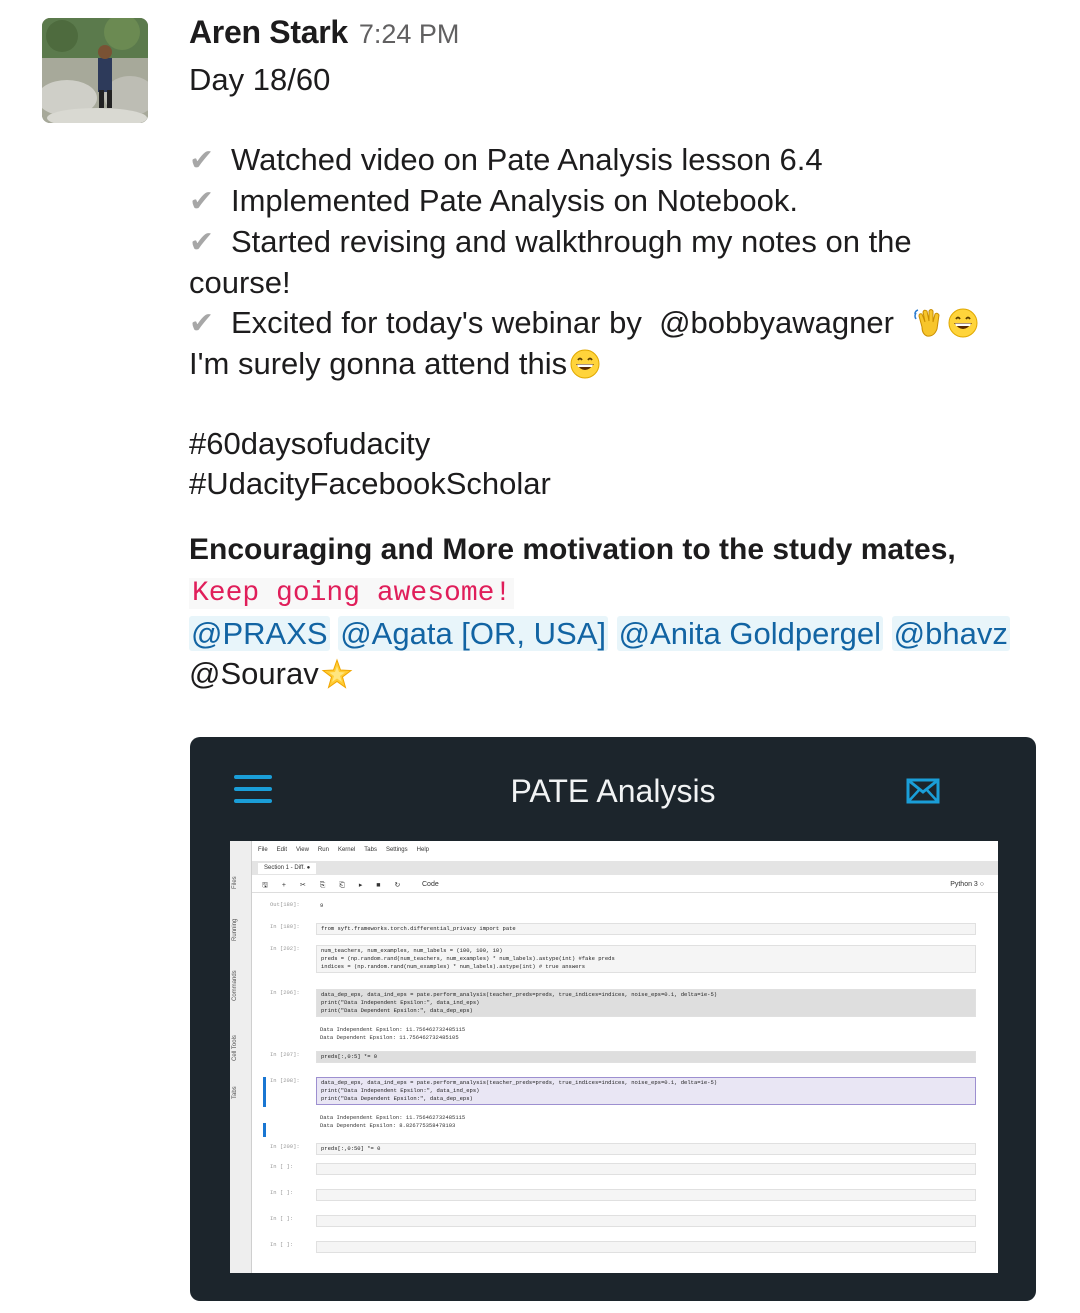 Image resolution: width=1080 pixels, height=1313 pixels. I want to click on side-tab: Running, so click(235, 929).